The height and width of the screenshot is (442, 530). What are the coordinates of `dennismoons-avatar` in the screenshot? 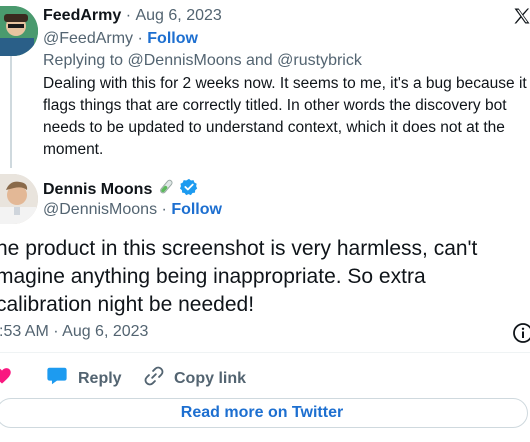 It's located at (19, 199).